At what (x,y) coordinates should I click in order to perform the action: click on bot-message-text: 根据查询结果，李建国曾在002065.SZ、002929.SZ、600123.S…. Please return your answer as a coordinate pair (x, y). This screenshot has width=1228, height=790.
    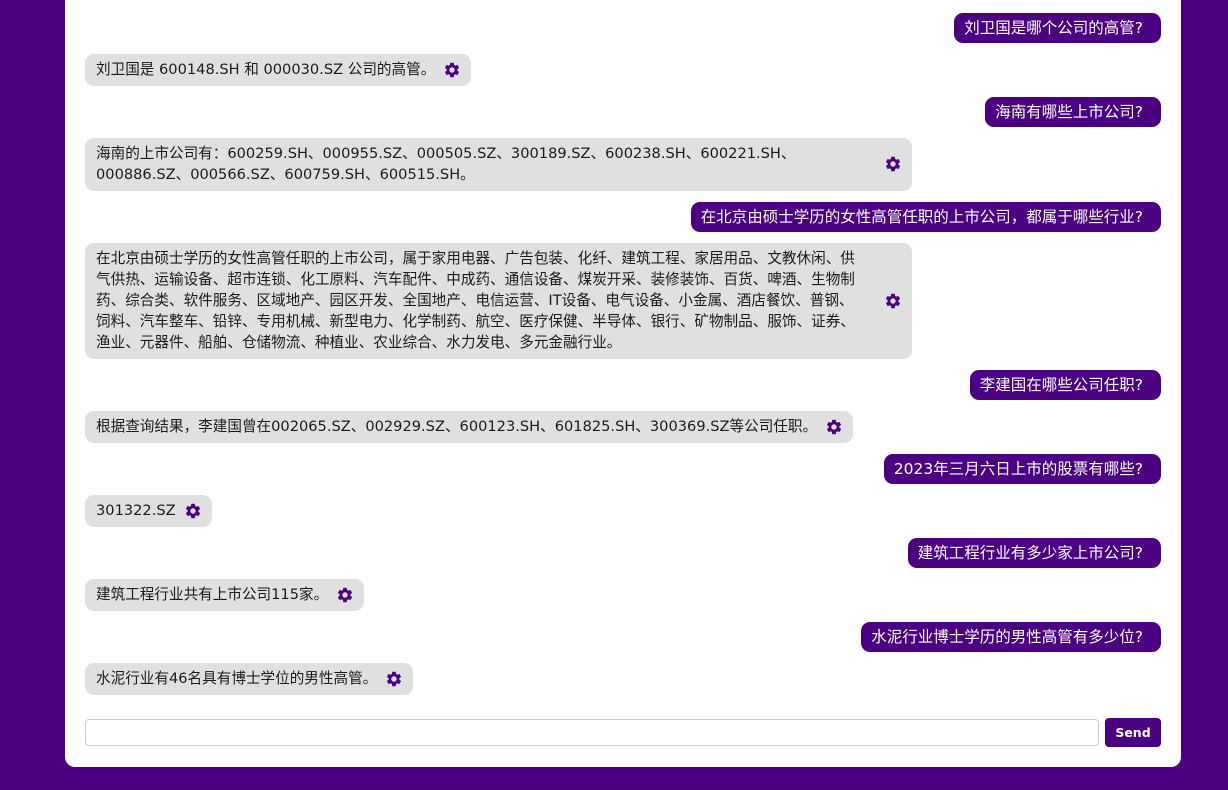
    Looking at the image, I should click on (457, 426).